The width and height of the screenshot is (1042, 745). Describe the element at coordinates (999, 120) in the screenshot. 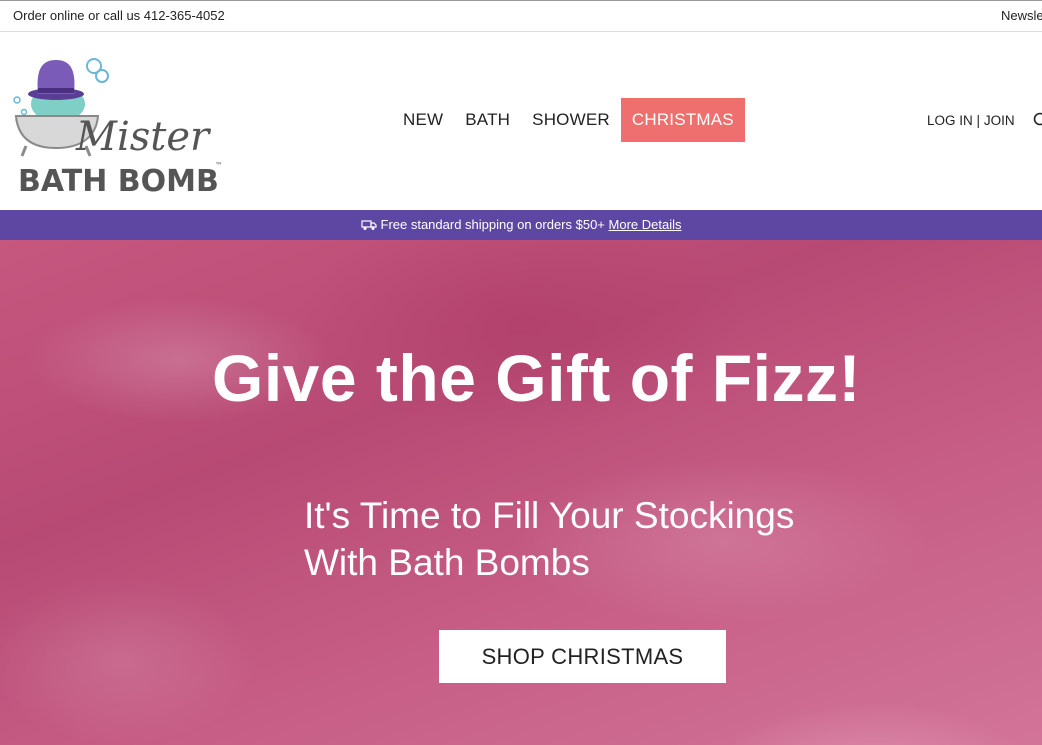

I see `join-link: JOIN` at that location.